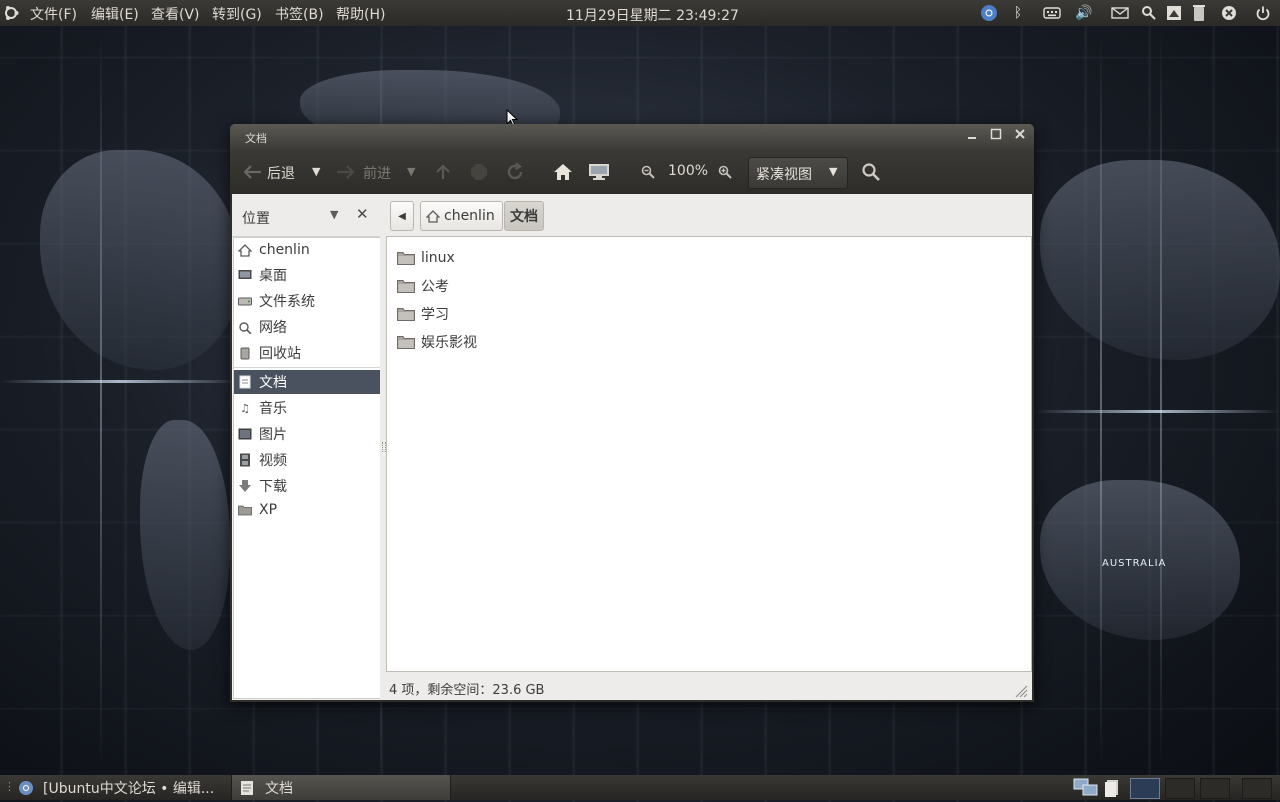 The height and width of the screenshot is (802, 1280). What do you see at coordinates (640, 787) in the screenshot?
I see `bottom-panel: ⋮ [Ubuntu中文论坛 • 编辑... 文档` at bounding box center [640, 787].